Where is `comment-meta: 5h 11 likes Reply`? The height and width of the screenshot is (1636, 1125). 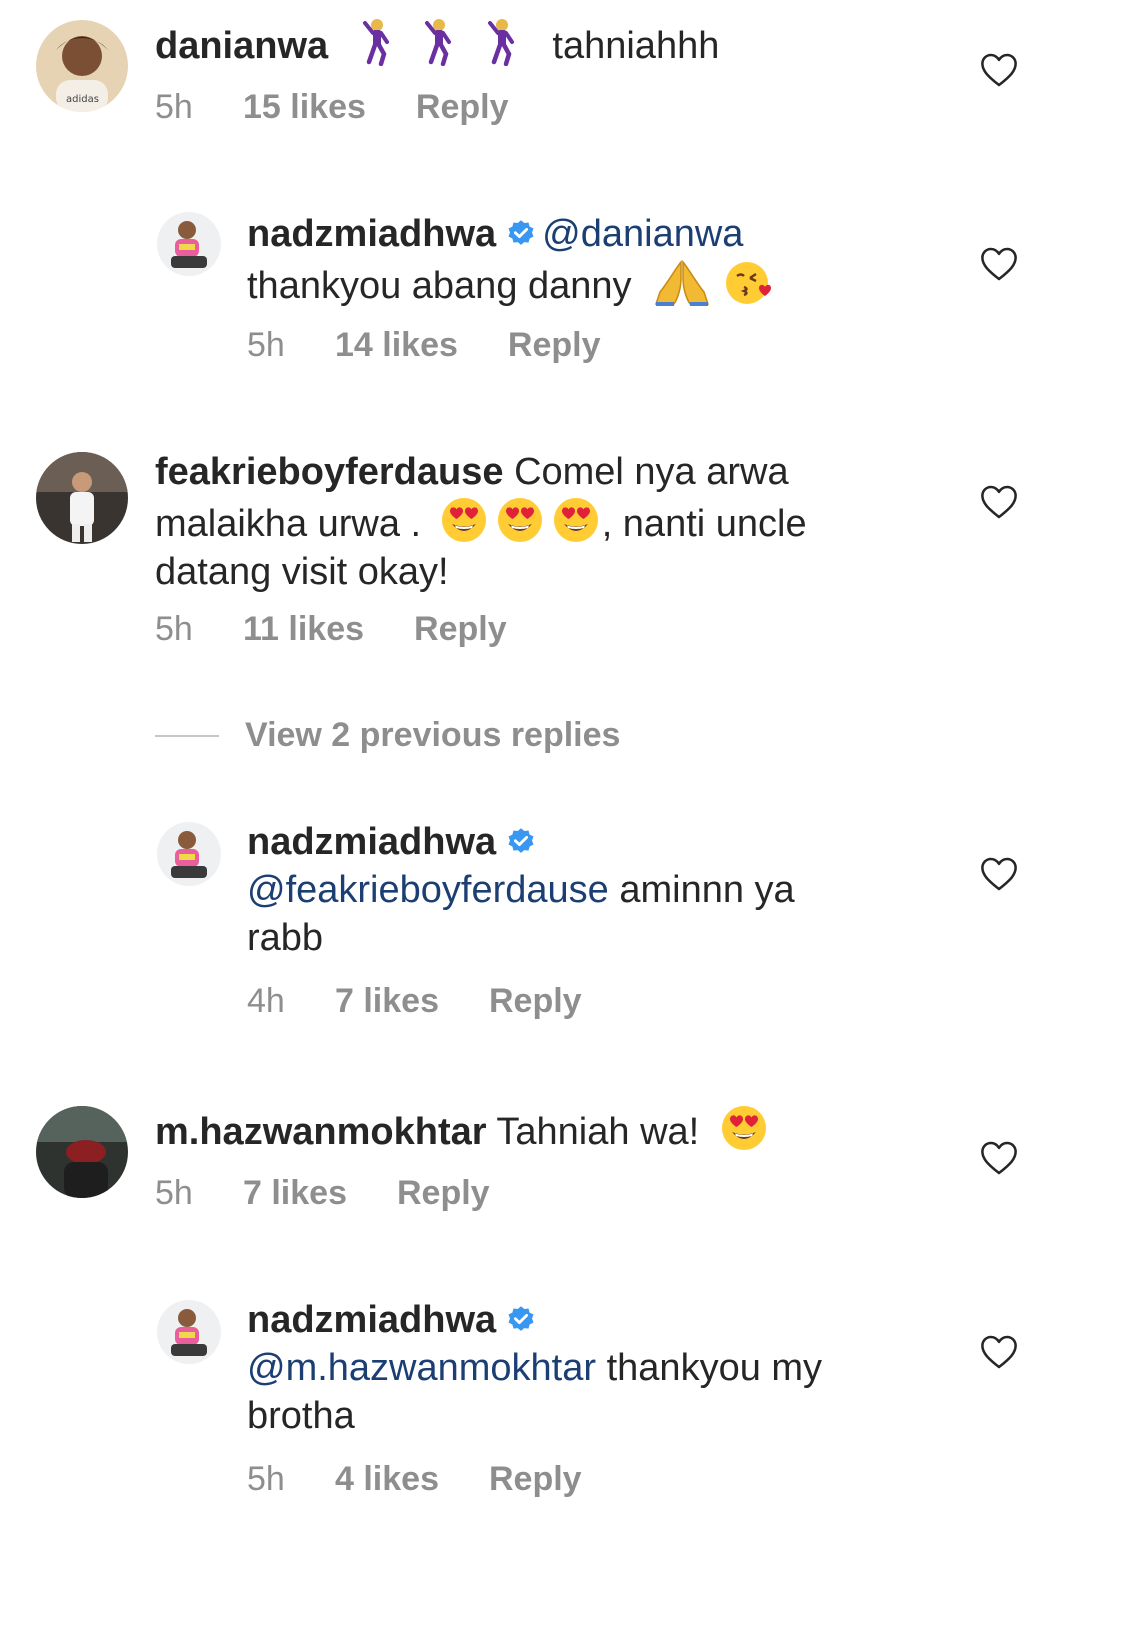
comment-meta: 5h 11 likes Reply is located at coordinates (331, 629).